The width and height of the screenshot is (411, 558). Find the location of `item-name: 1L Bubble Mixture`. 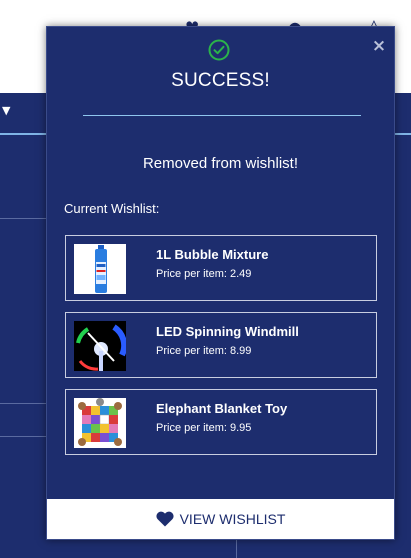

item-name: 1L Bubble Mixture is located at coordinates (212, 254).